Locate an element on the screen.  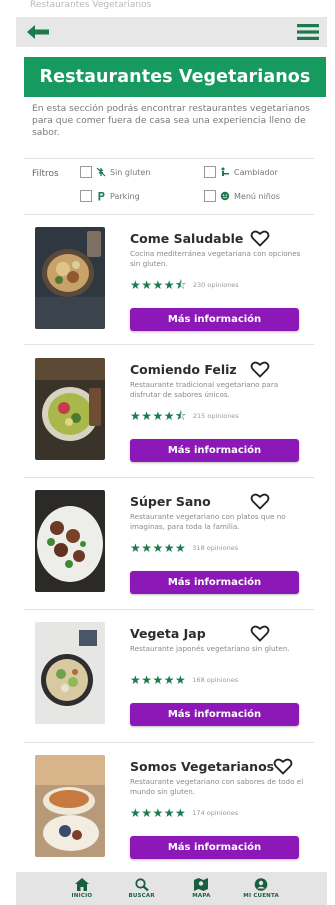
reviews-count: 215 opiniones is located at coordinates (216, 416).